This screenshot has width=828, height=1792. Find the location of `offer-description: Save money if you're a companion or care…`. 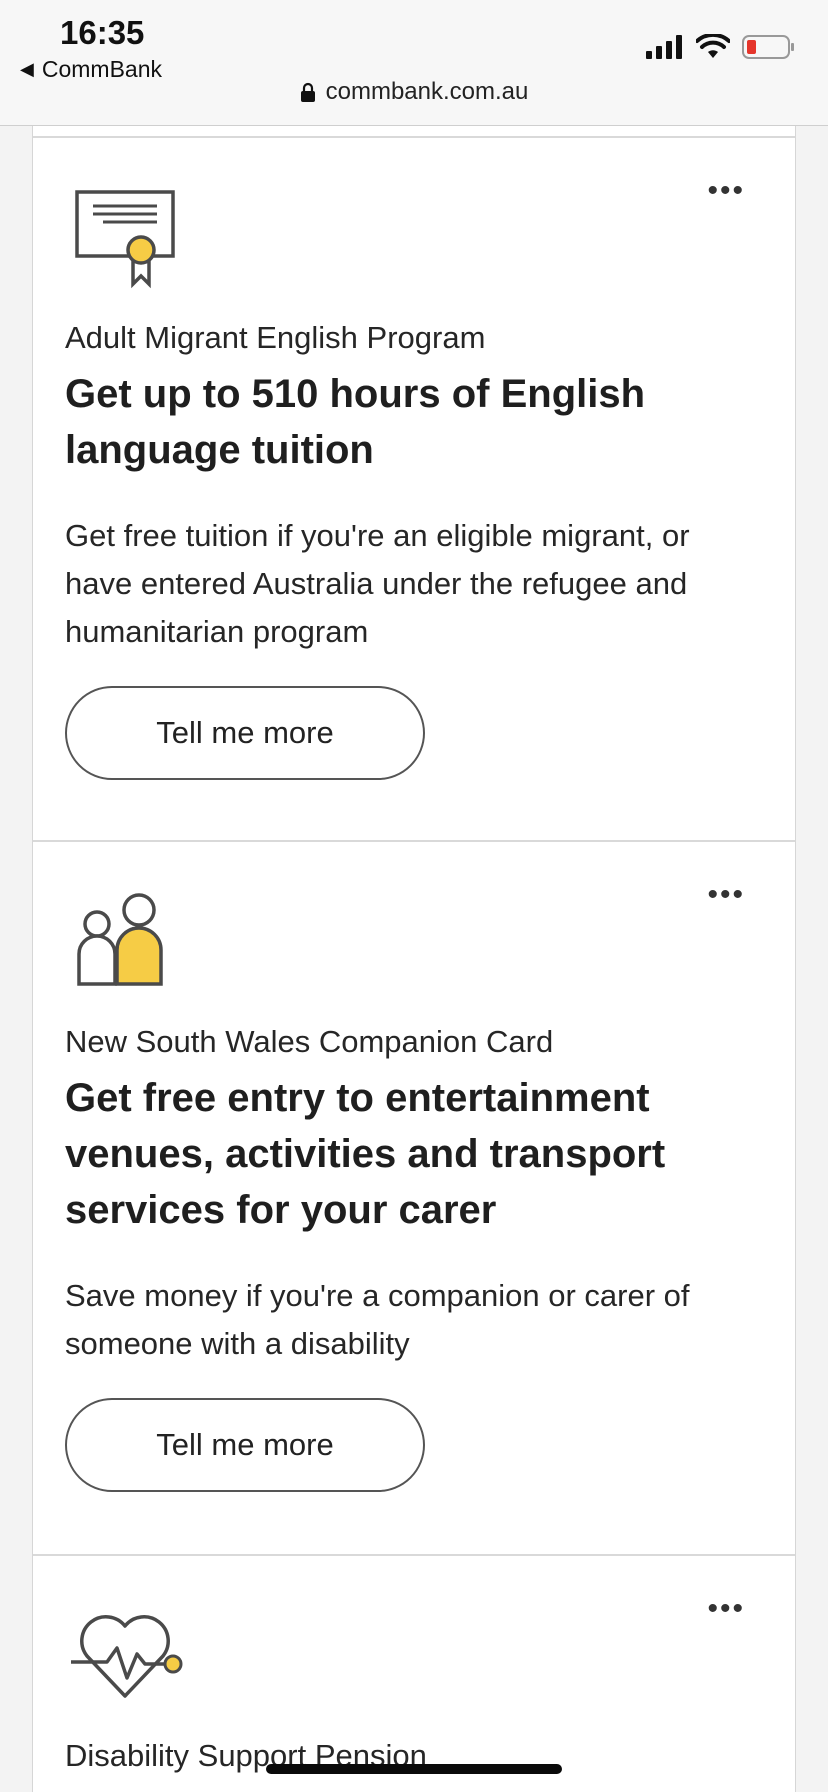

offer-description: Save money if you're a companion or care… is located at coordinates (377, 1319).